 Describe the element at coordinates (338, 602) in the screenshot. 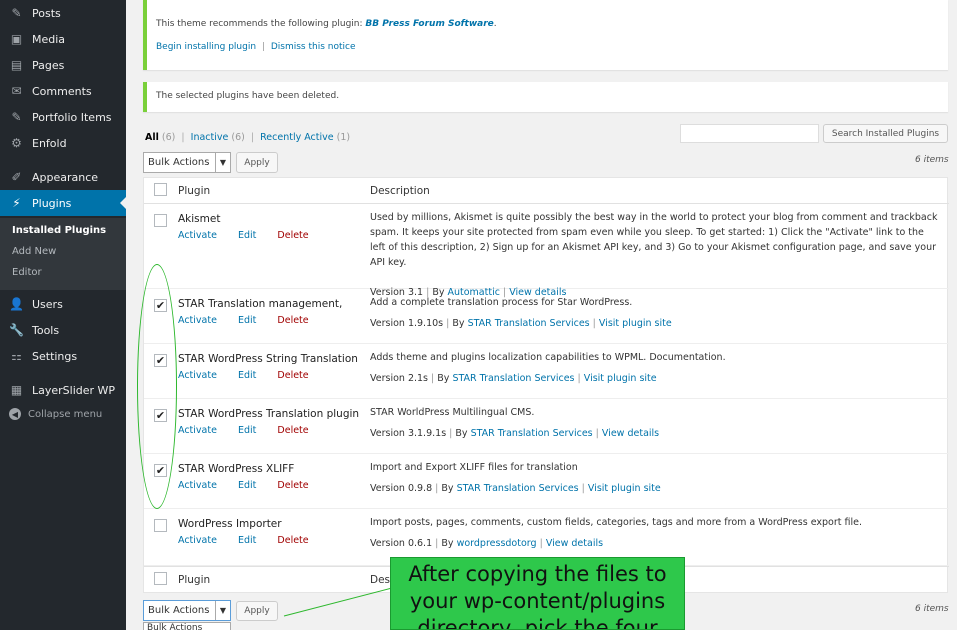

I see `callout-pointer-line` at that location.